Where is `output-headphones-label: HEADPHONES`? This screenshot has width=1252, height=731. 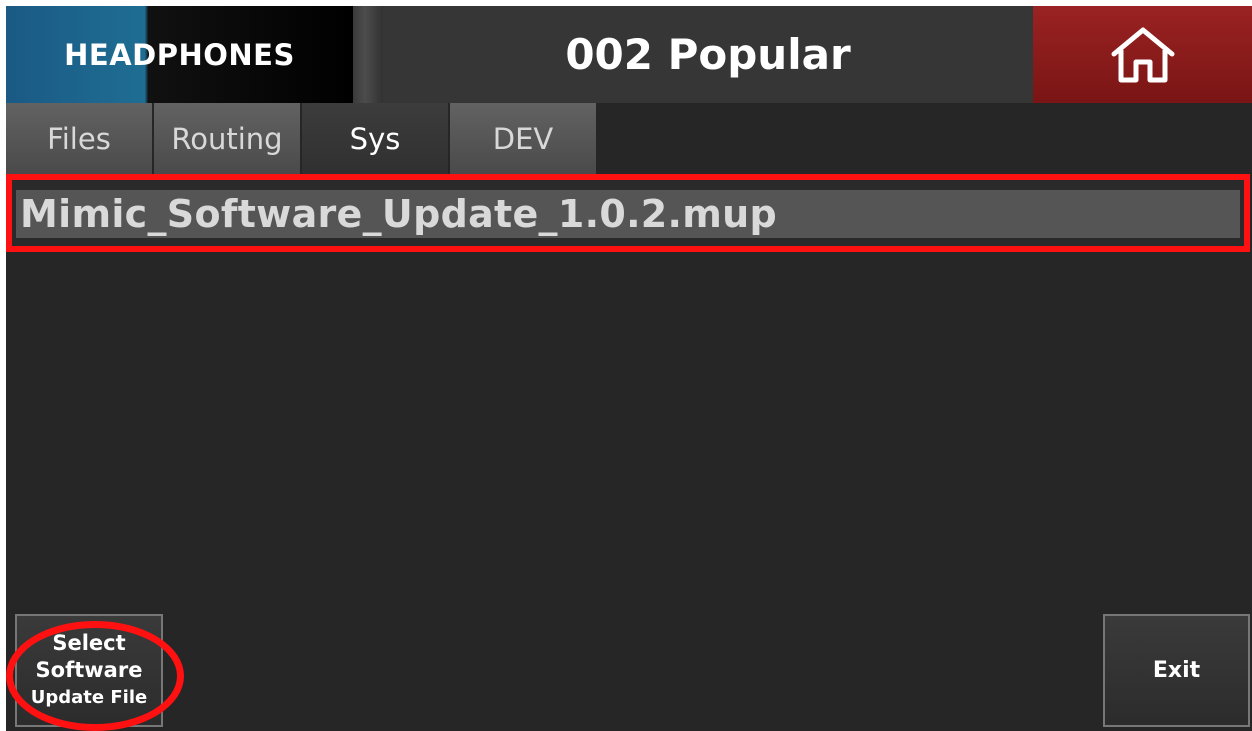
output-headphones-label: HEADPHONES is located at coordinates (179, 54).